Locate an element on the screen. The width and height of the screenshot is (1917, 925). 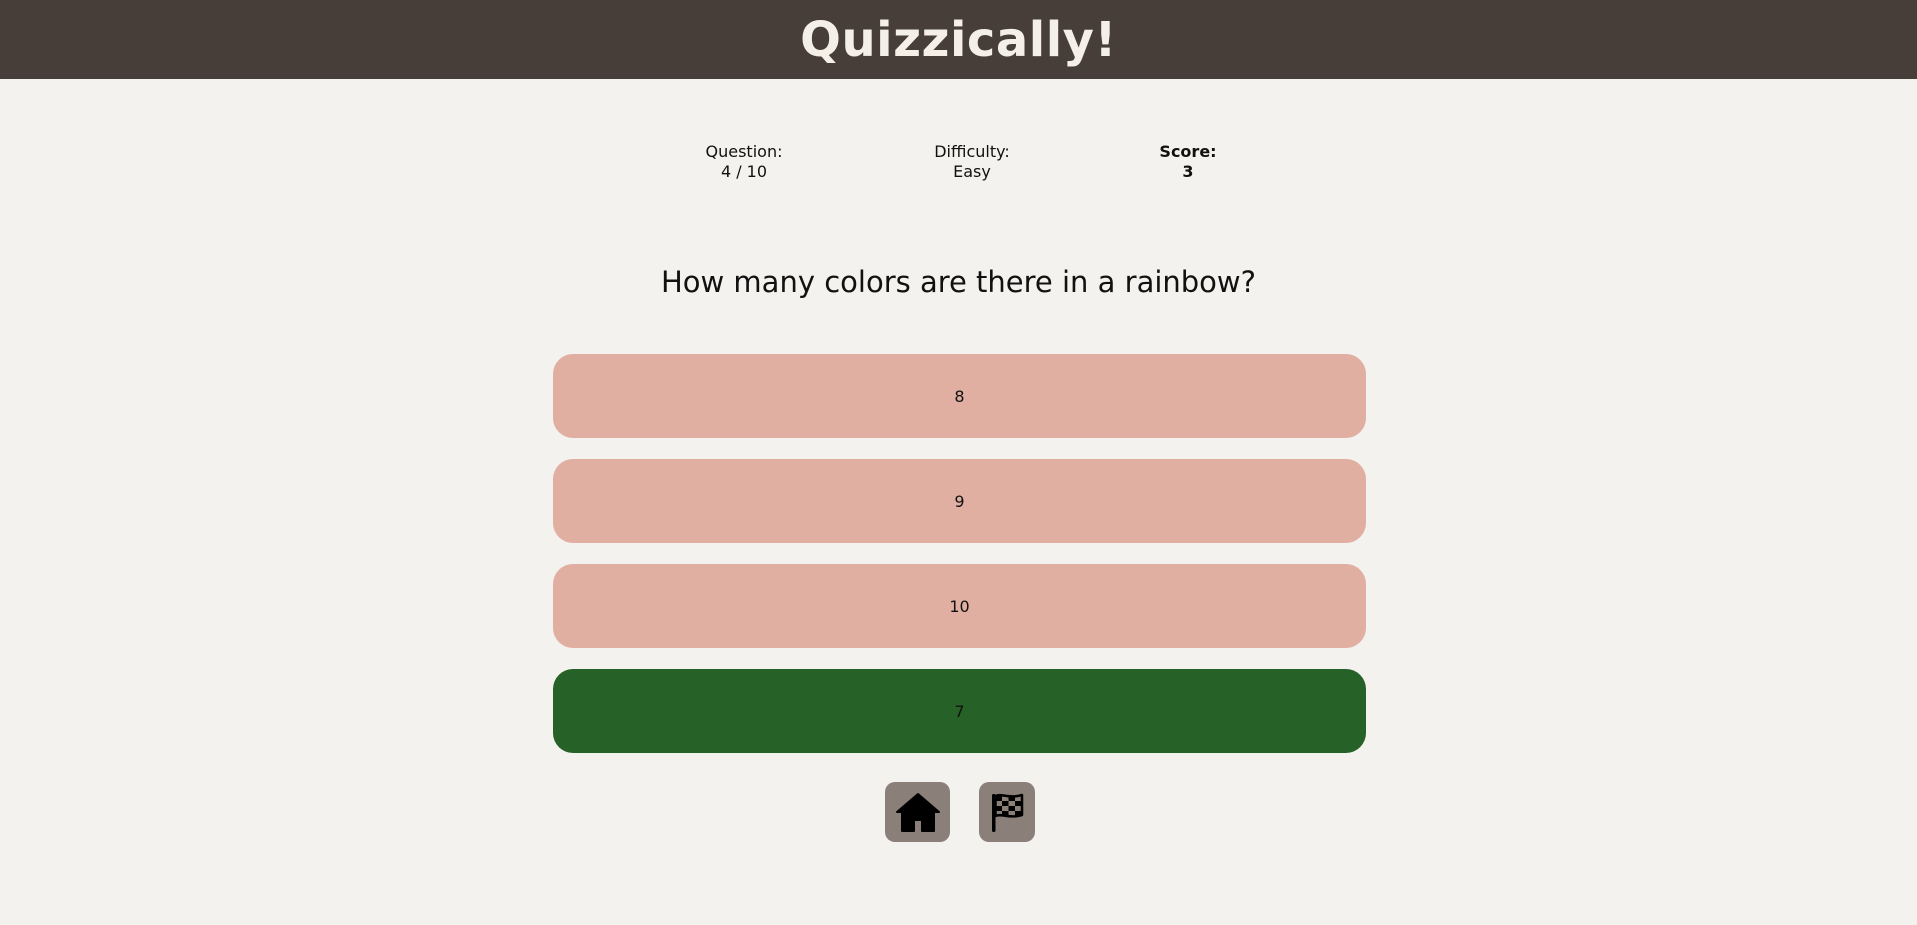
answer-option-label: 7 is located at coordinates (959, 711).